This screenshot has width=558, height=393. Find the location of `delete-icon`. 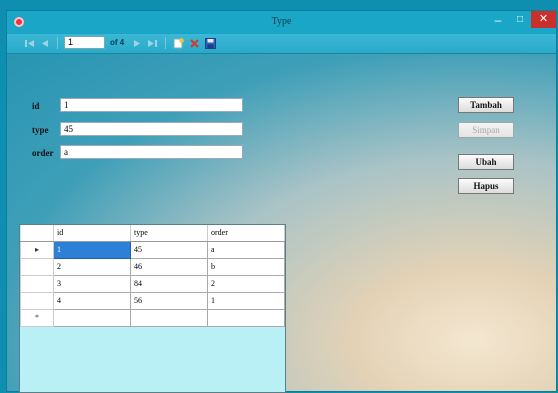

delete-icon is located at coordinates (194, 43).